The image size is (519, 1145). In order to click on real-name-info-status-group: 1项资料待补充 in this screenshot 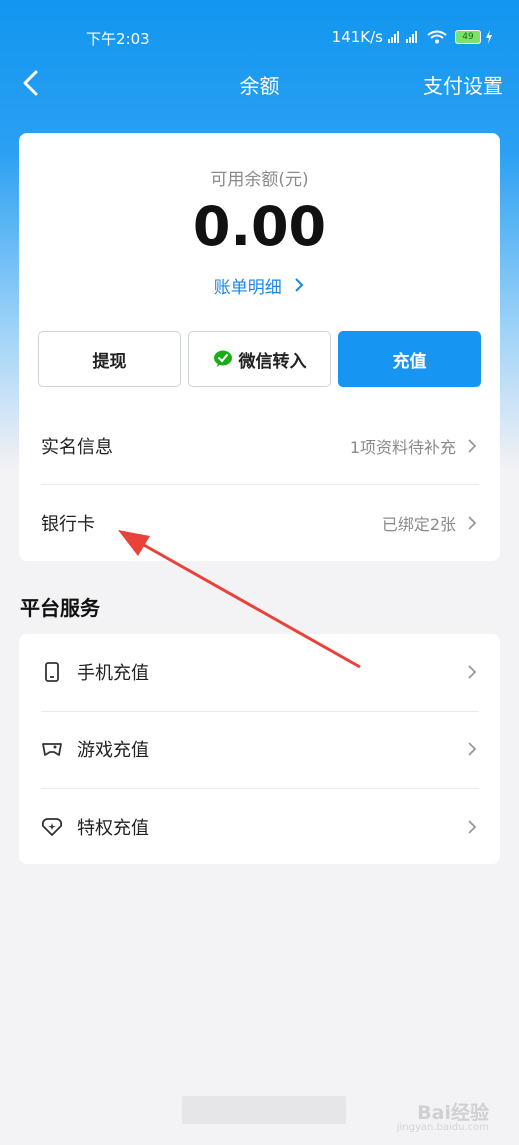, I will do `click(414, 446)`.